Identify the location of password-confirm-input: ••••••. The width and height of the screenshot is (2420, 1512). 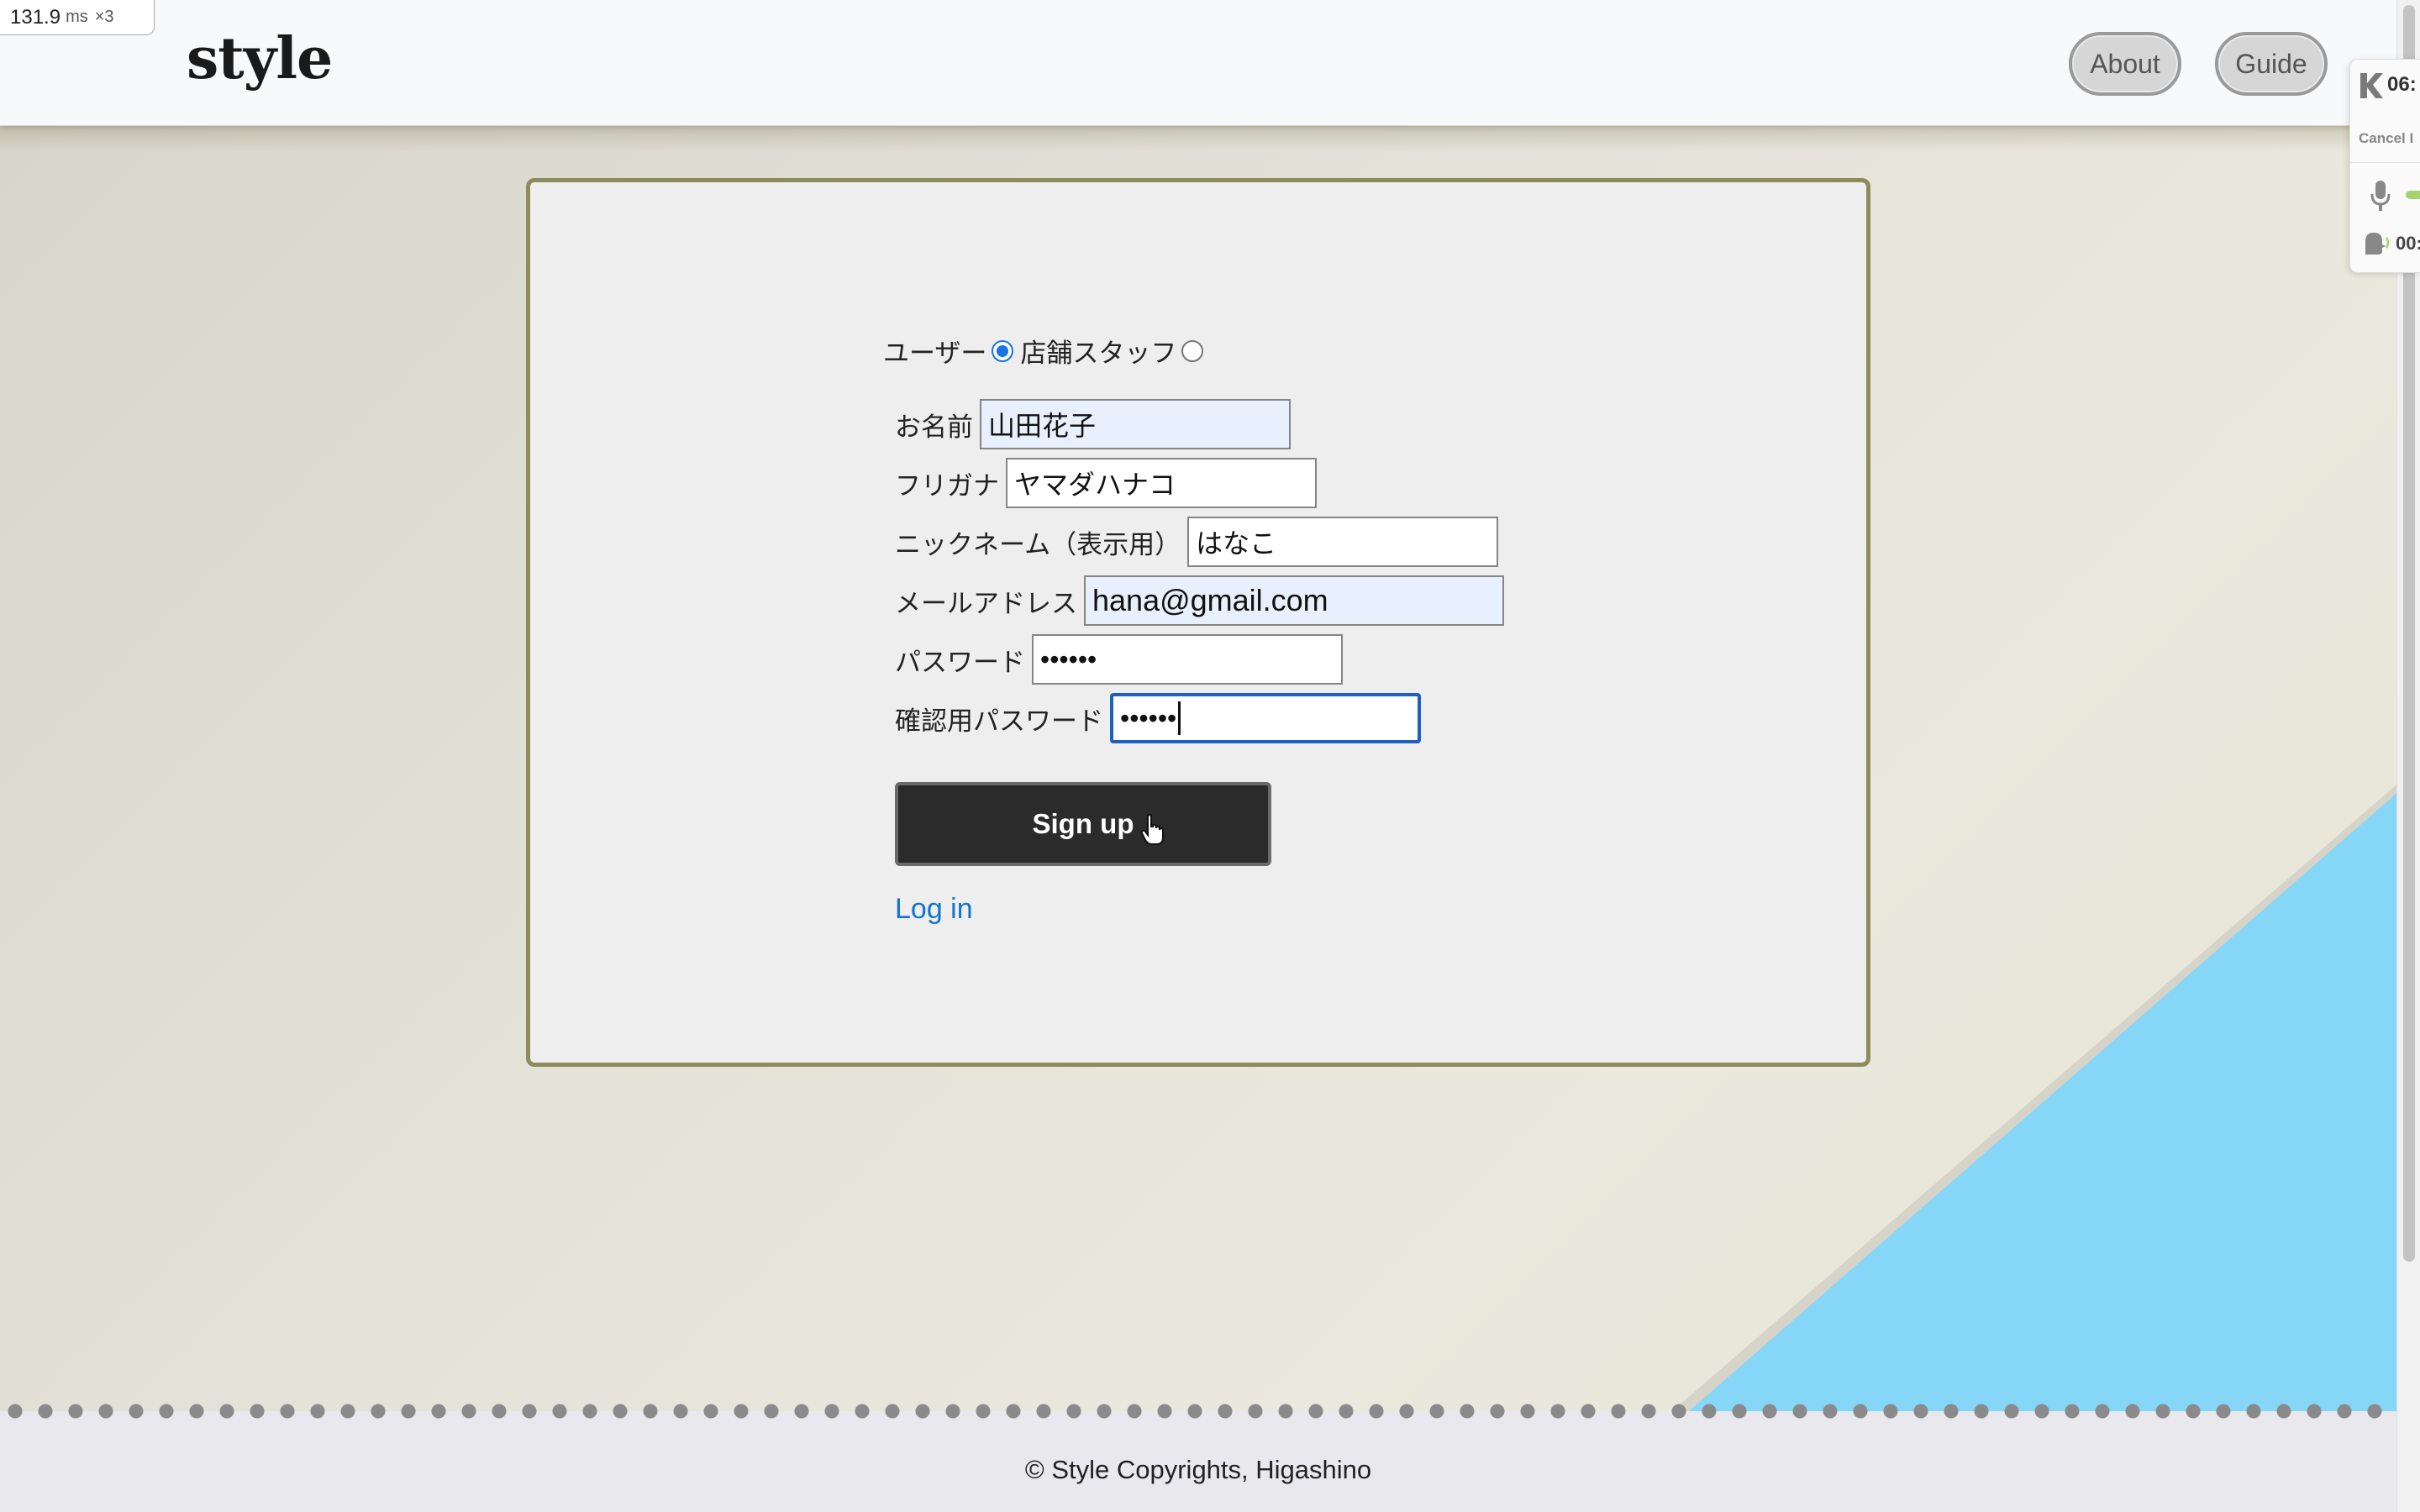
(1265, 718).